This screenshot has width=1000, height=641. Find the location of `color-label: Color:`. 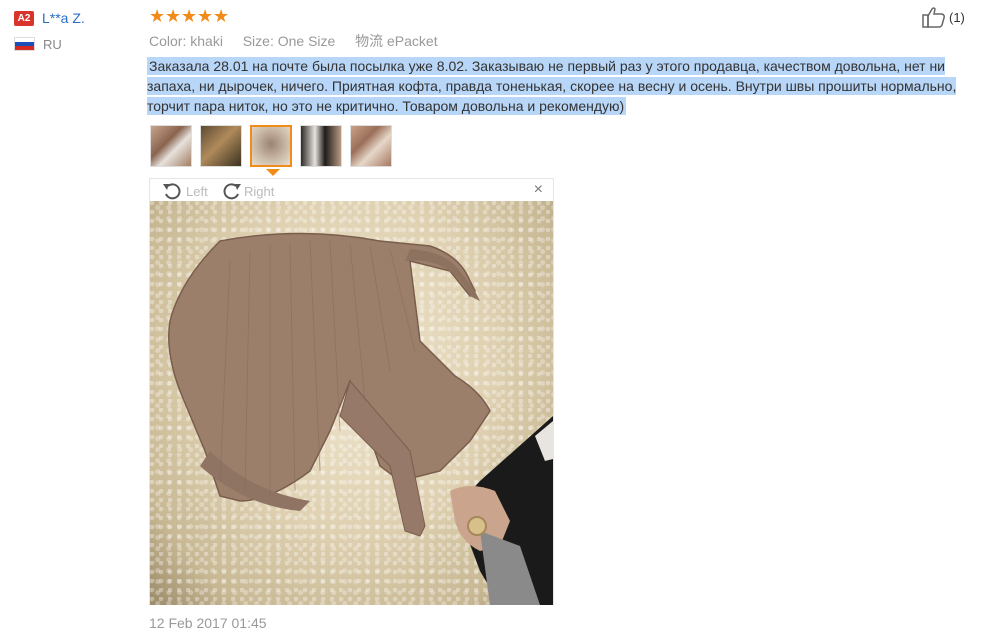

color-label: Color: is located at coordinates (168, 41).